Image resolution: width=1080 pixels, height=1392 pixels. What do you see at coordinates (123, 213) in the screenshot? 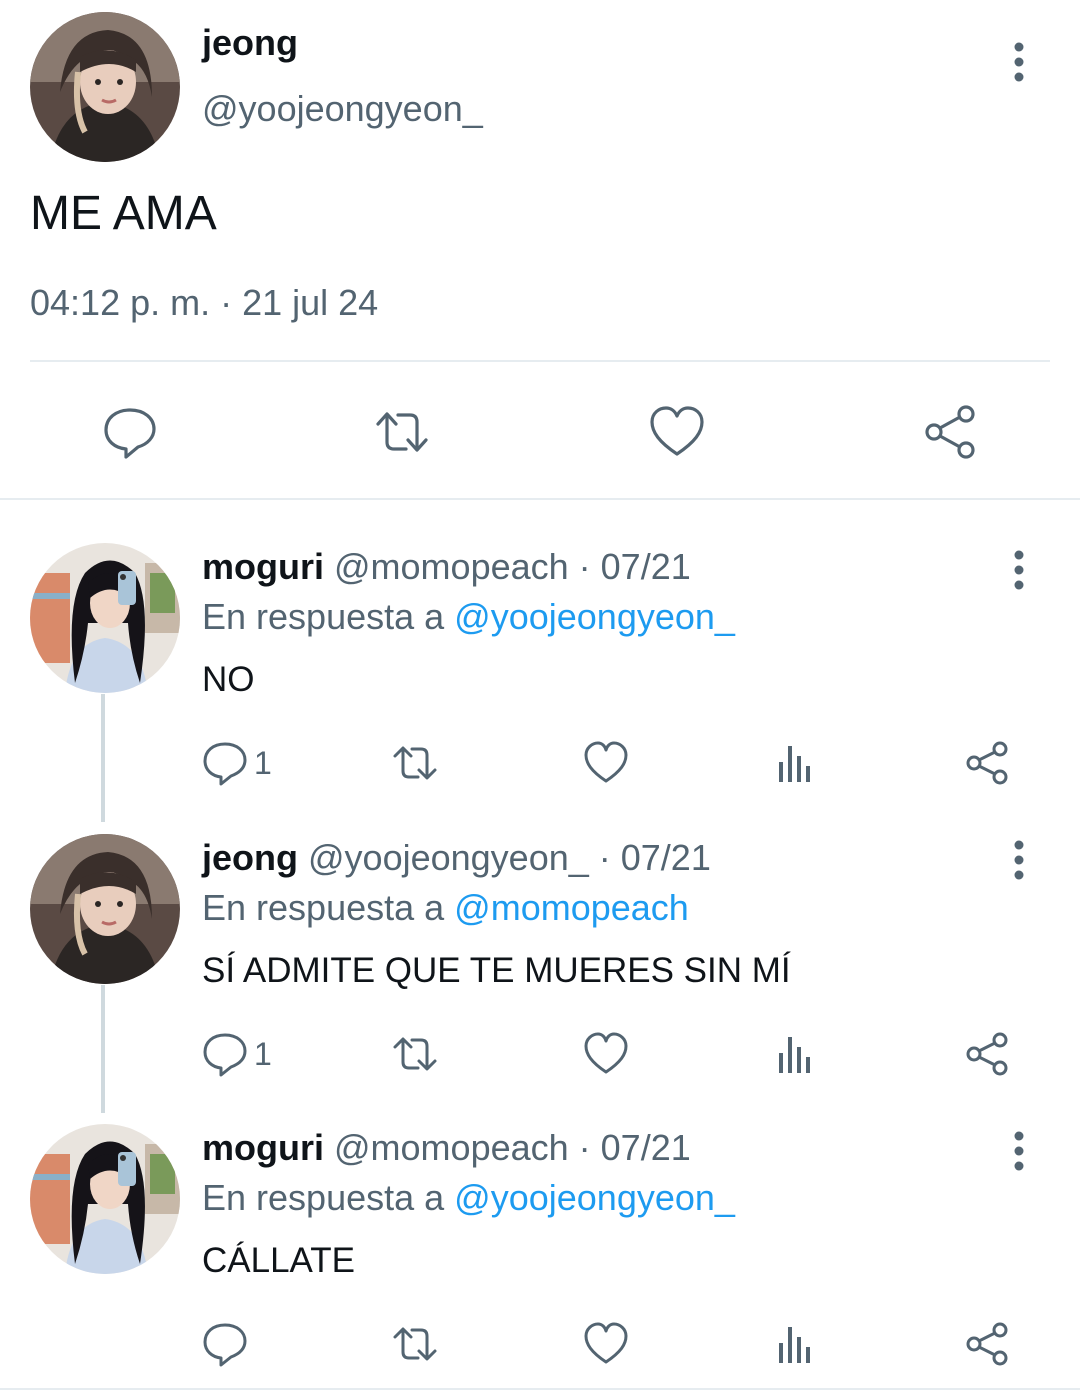
I see `tweet-text: ME AMA` at bounding box center [123, 213].